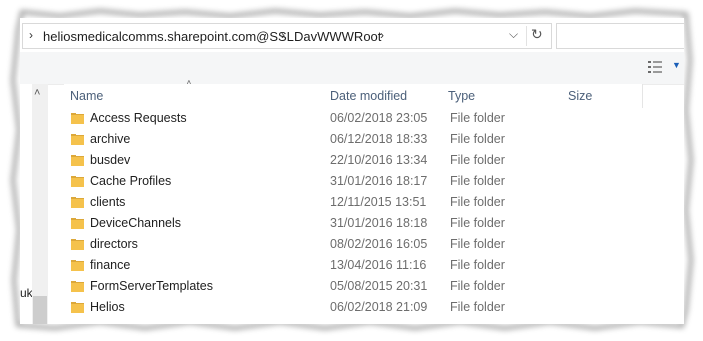  Describe the element at coordinates (676, 65) in the screenshot. I see `view-options-dropdown-icon: ▼` at that location.